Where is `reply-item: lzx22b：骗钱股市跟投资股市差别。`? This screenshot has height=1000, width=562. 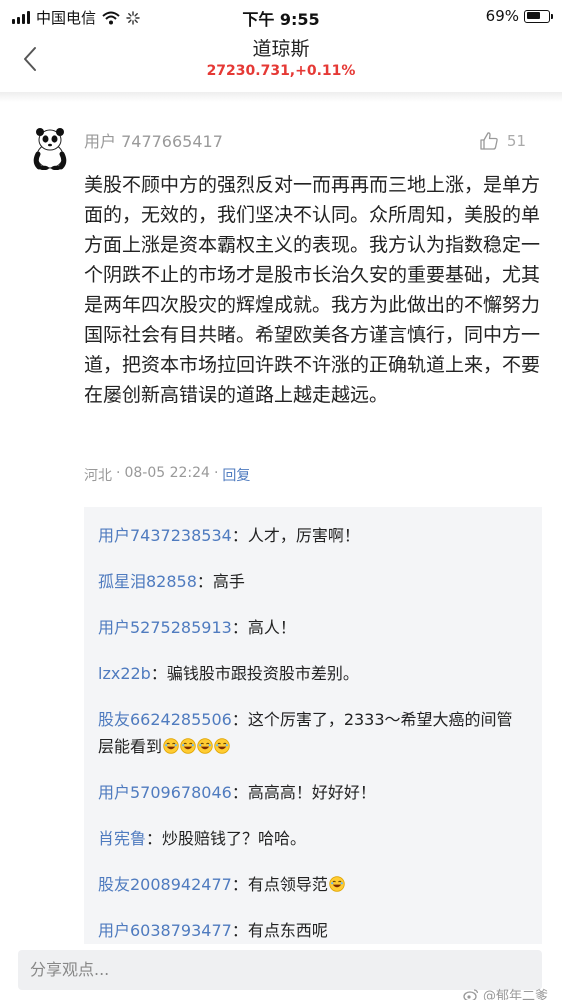
reply-item: lzx22b：骗钱股市跟投资股市差别。 is located at coordinates (313, 673).